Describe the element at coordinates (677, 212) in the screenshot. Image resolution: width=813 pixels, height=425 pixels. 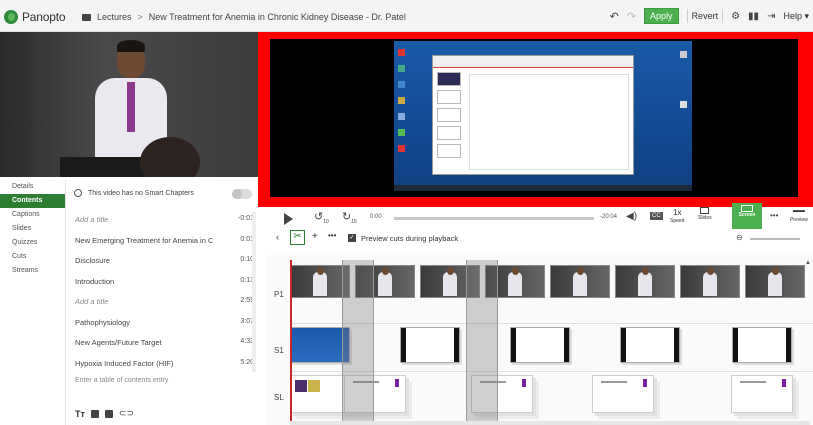
I see `speed-value: 1x` at that location.